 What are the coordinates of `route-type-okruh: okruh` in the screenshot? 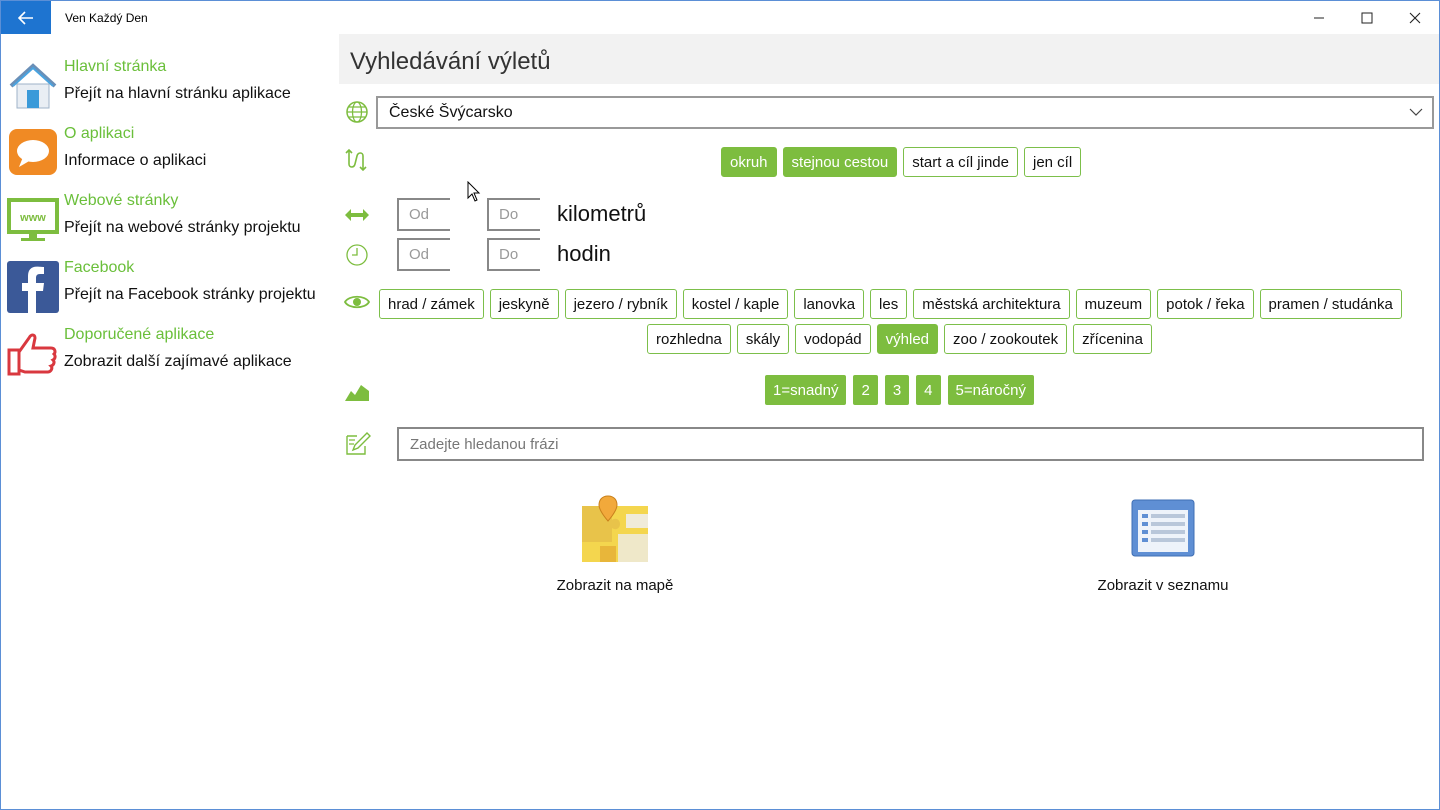 It's located at (749, 162).